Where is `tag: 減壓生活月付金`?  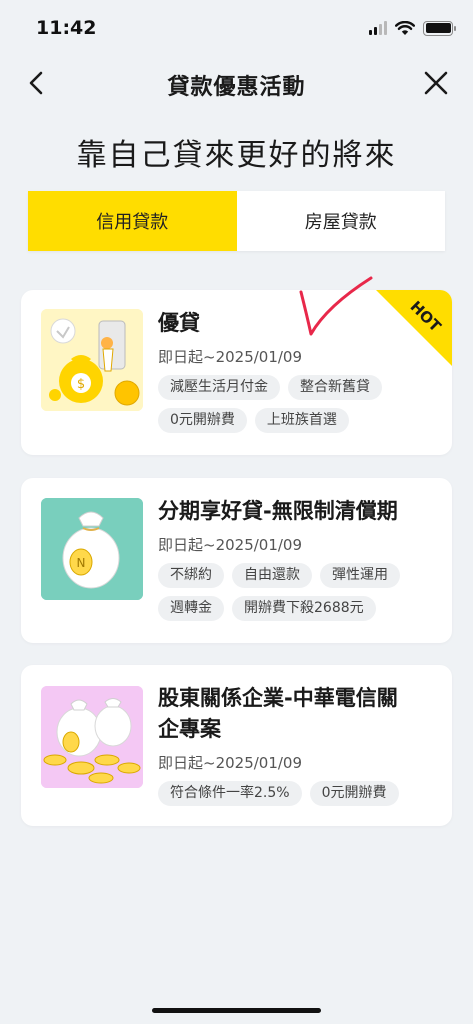
tag: 減壓生活月付金 is located at coordinates (219, 387).